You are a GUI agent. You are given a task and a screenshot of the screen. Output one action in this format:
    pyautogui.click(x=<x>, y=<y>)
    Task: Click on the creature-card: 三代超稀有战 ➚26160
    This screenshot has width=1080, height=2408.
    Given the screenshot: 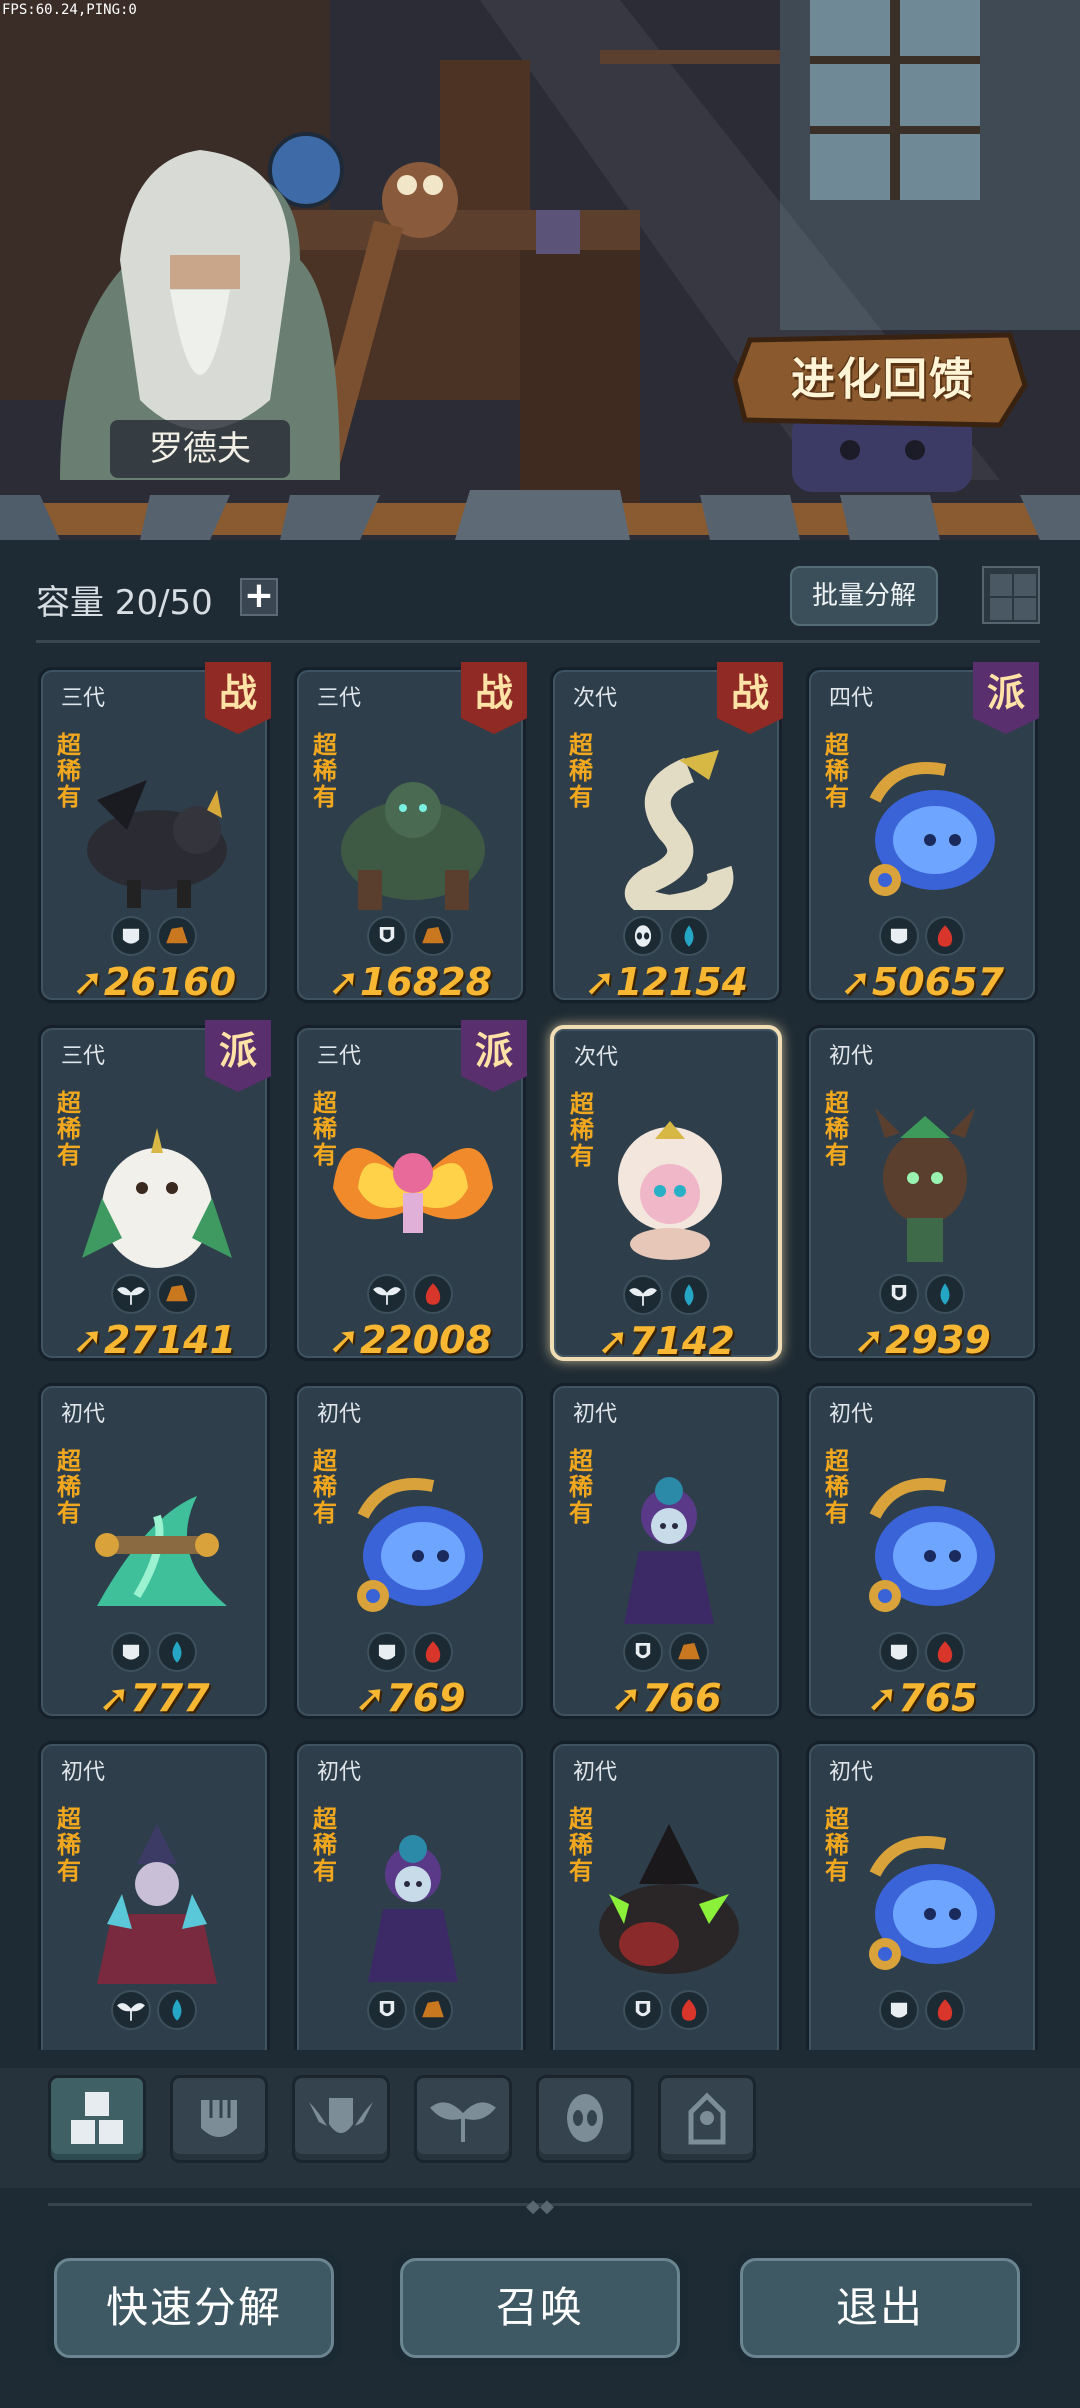 What is the action you would take?
    pyautogui.click(x=154, y=833)
    